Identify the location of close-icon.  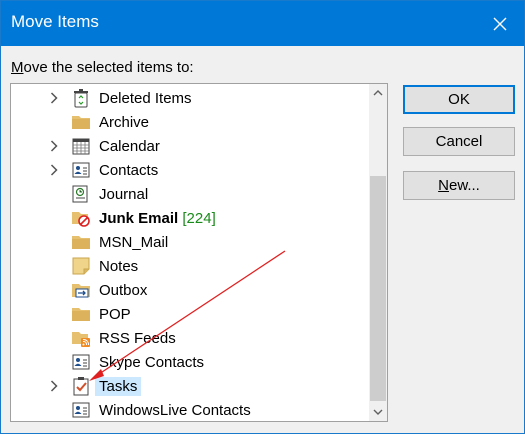
(500, 23).